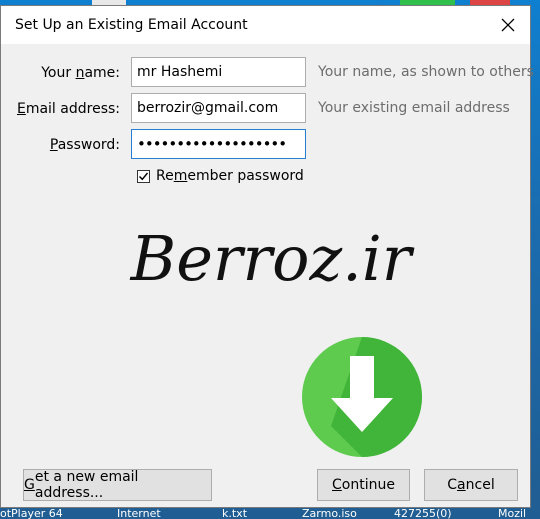  Describe the element at coordinates (512, 513) in the screenshot. I see `desktop-label: Mozil` at that location.